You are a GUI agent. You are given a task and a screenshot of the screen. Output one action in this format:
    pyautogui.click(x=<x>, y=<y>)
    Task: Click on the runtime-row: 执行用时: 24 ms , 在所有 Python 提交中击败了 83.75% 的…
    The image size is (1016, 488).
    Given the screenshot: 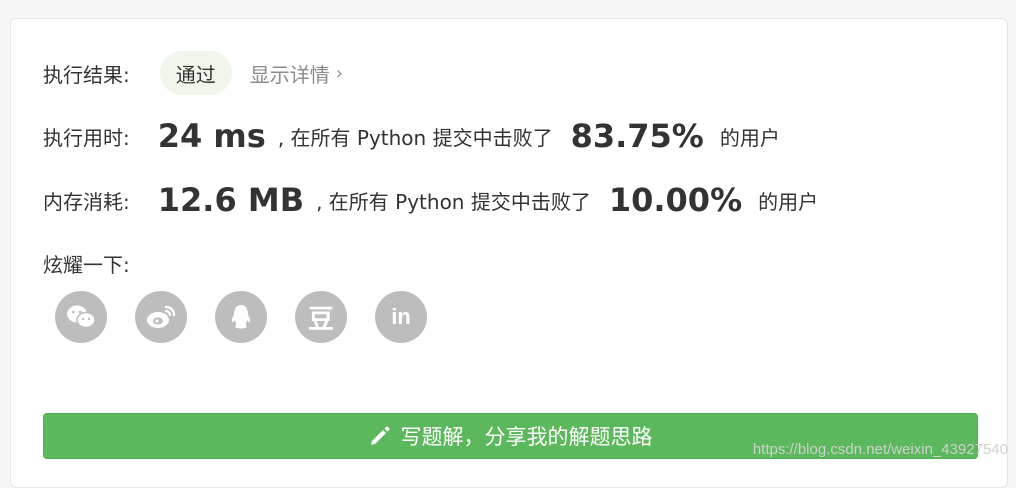 What is the action you would take?
    pyautogui.click(x=411, y=136)
    